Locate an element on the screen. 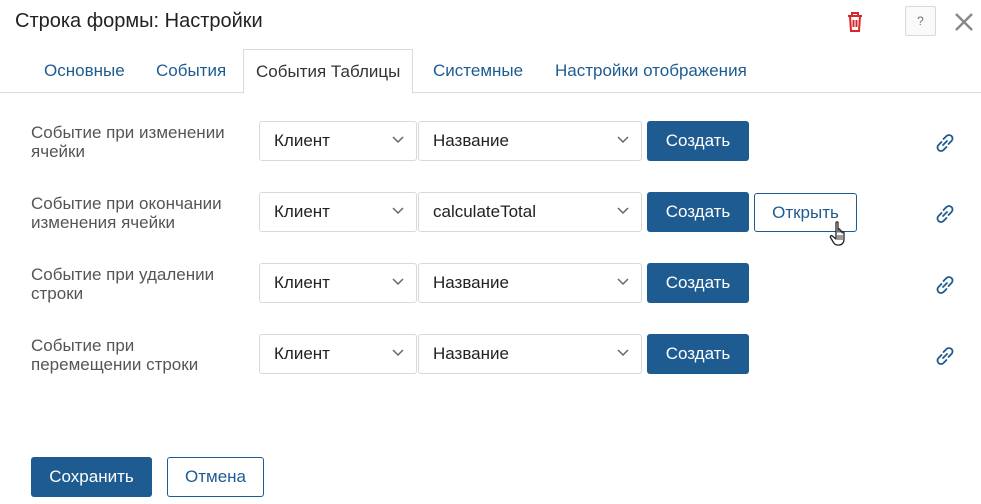 The image size is (981, 504). help-button: ? is located at coordinates (920, 21).